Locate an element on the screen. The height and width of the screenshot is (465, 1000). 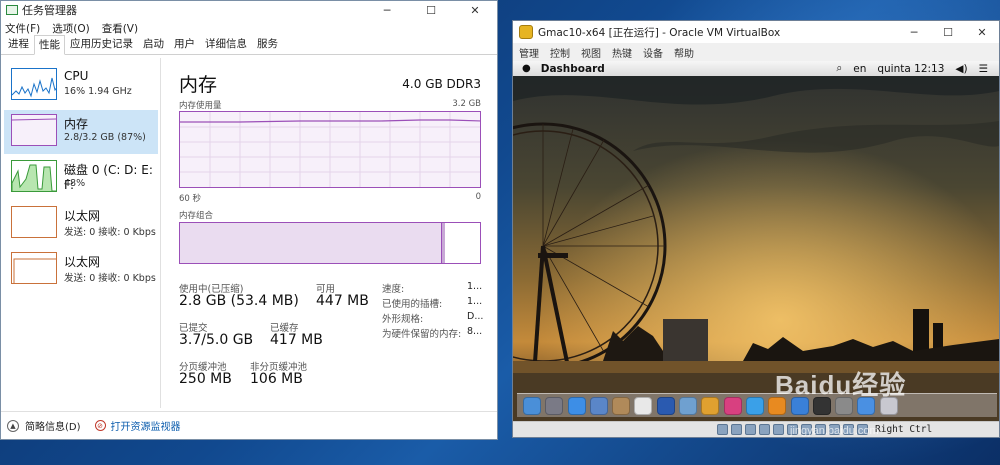
graph-time-right: 0 is located at coordinates (478, 197).